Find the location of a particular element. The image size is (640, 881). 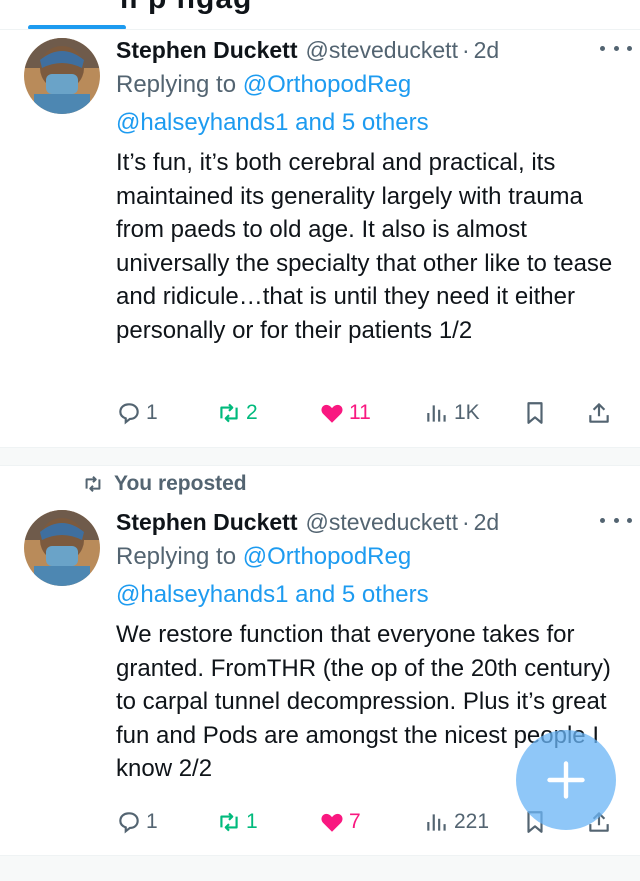

view-count: 1K is located at coordinates (467, 412).